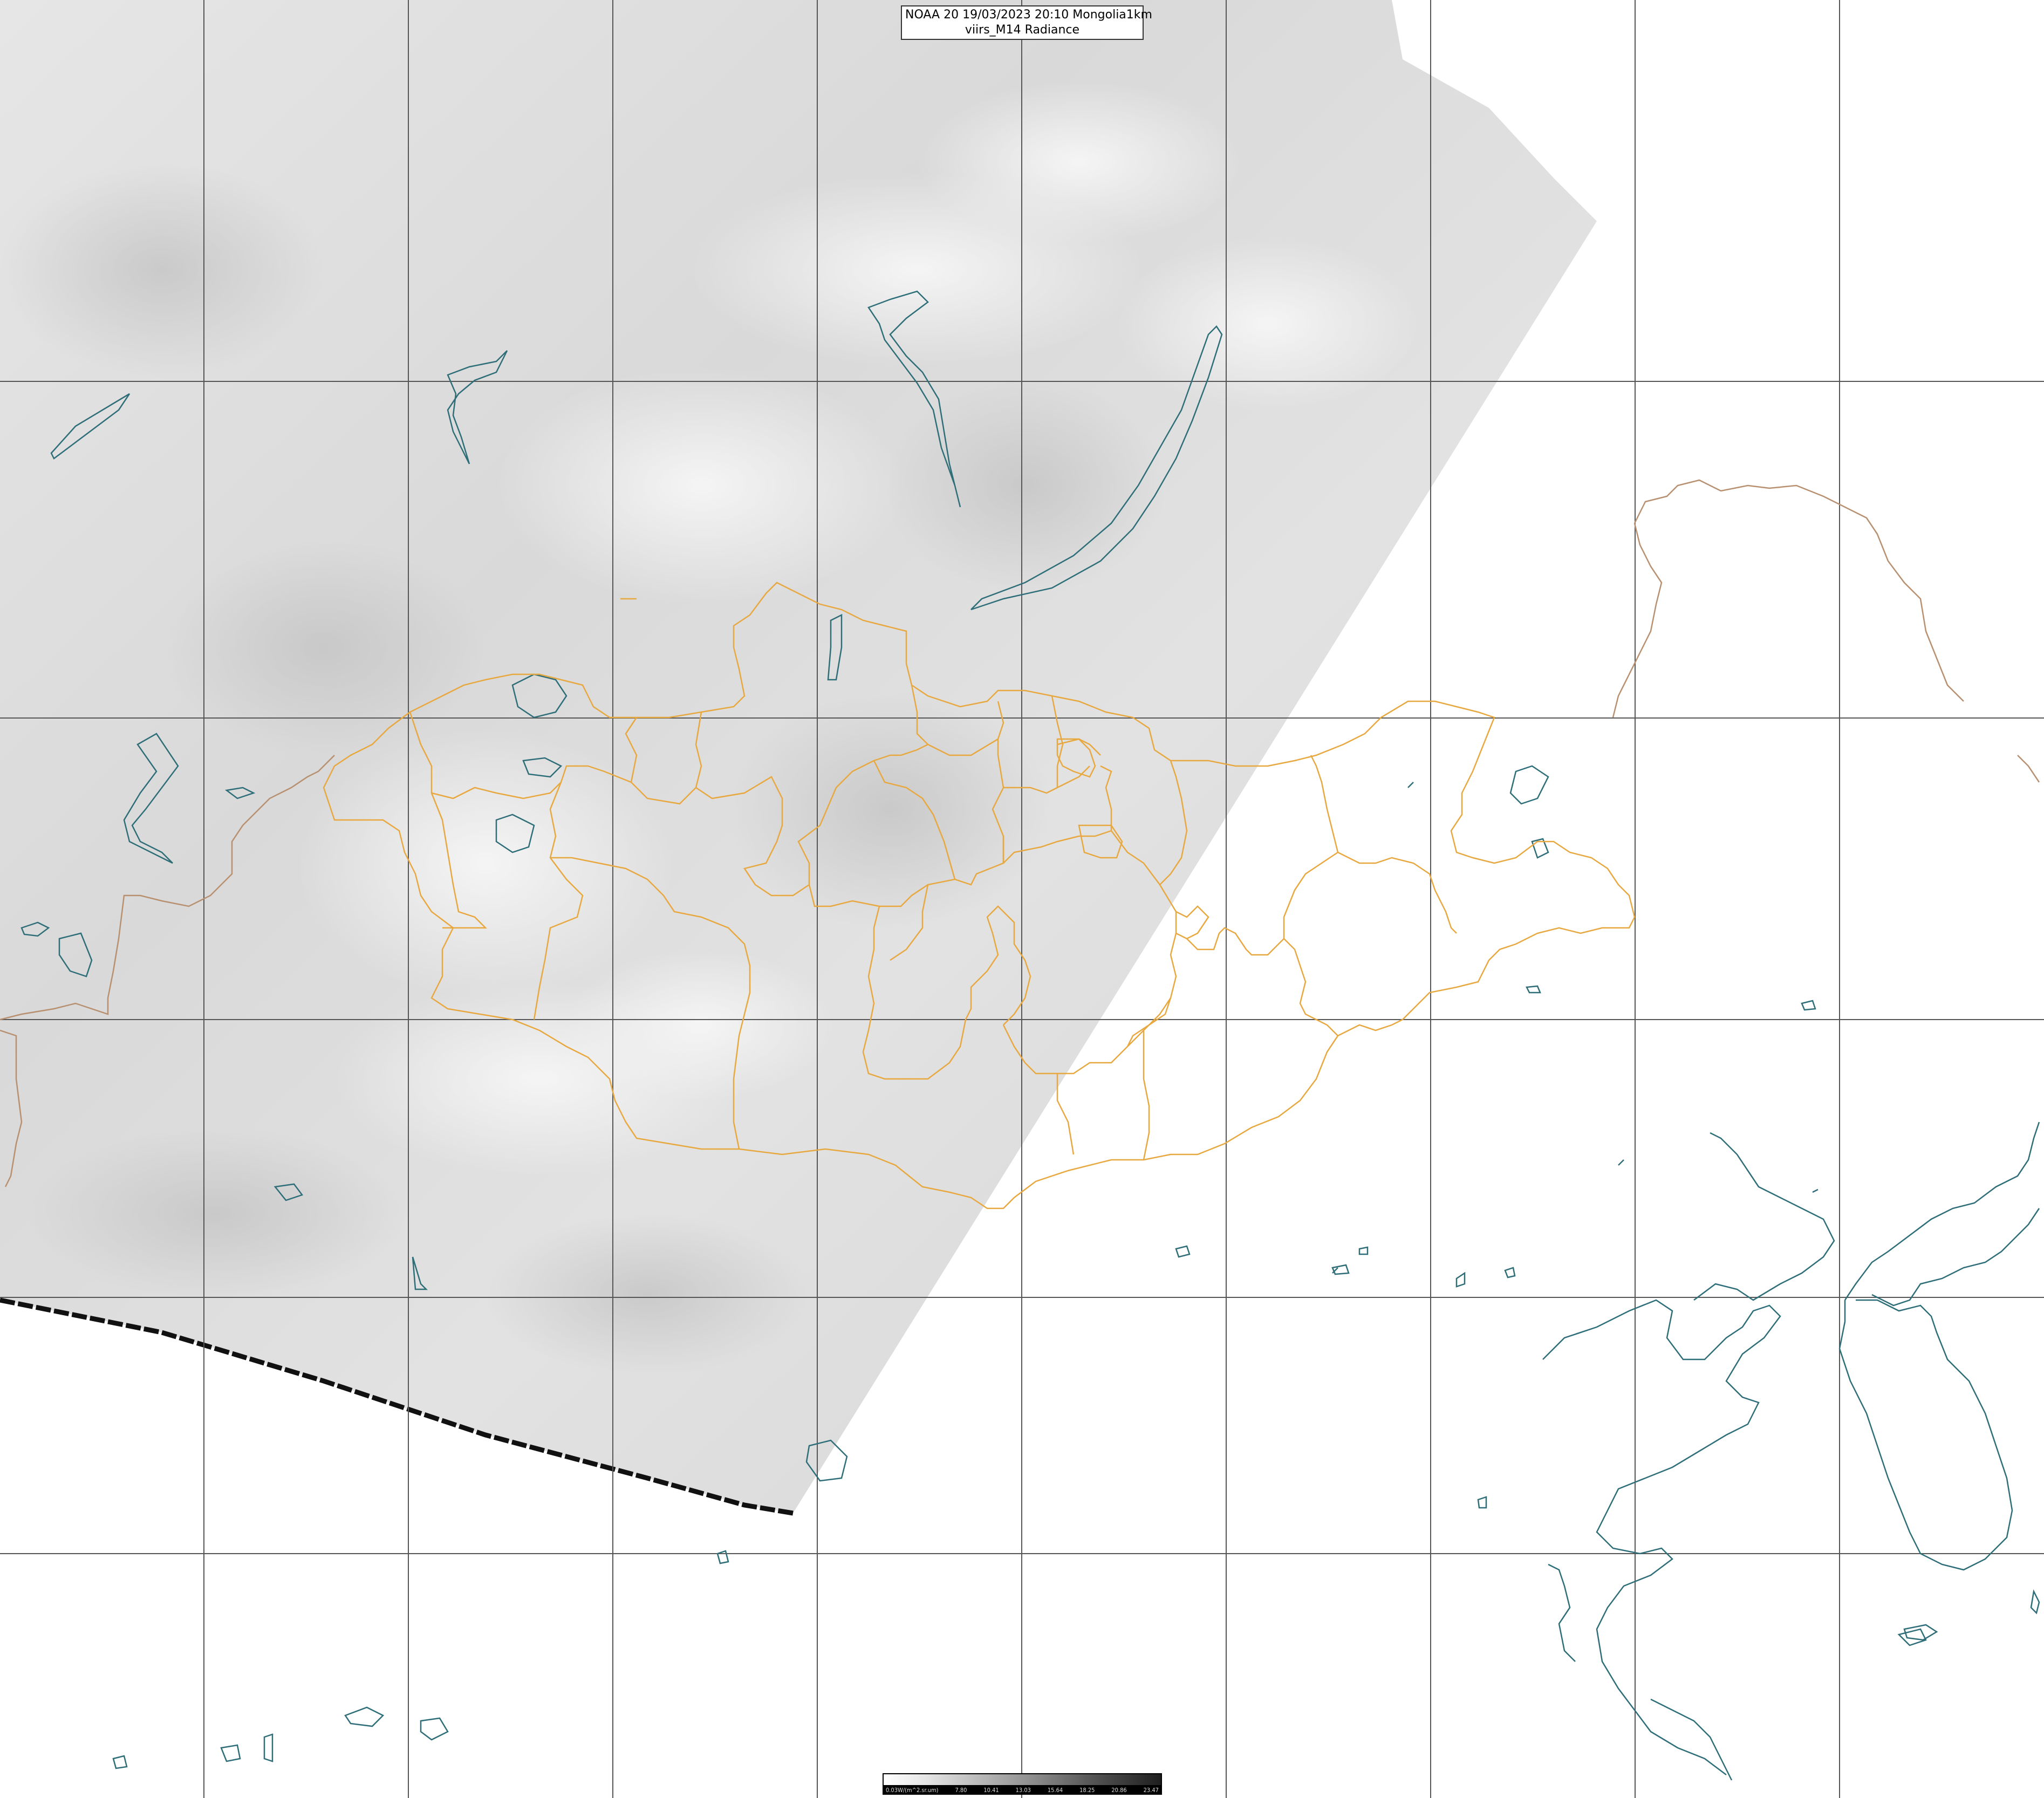  Describe the element at coordinates (1529, 785) in the screenshot. I see `lake-hulun` at that location.